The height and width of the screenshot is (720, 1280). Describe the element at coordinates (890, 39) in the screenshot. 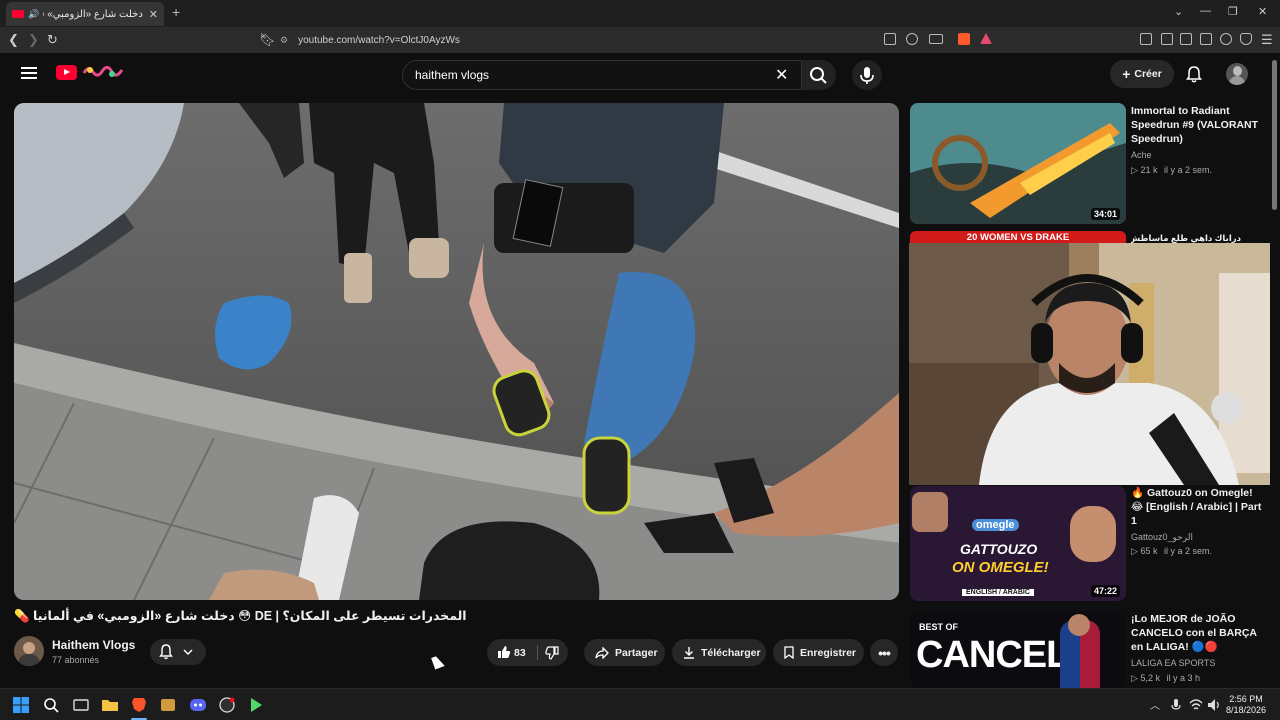

I see `translate-icon` at that location.